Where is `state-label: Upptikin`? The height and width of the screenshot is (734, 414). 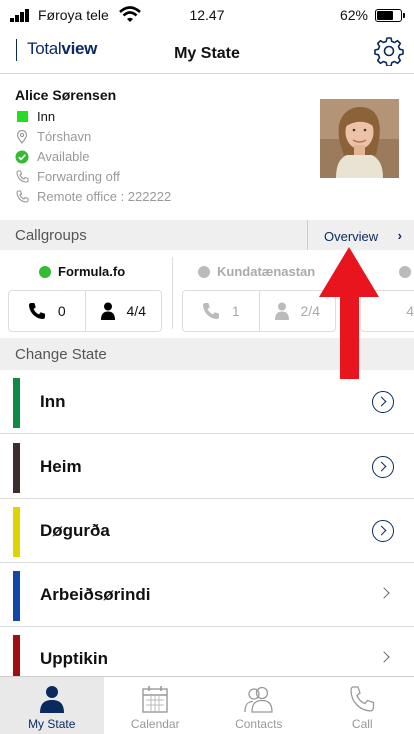
state-label: Upptikin is located at coordinates (74, 658).